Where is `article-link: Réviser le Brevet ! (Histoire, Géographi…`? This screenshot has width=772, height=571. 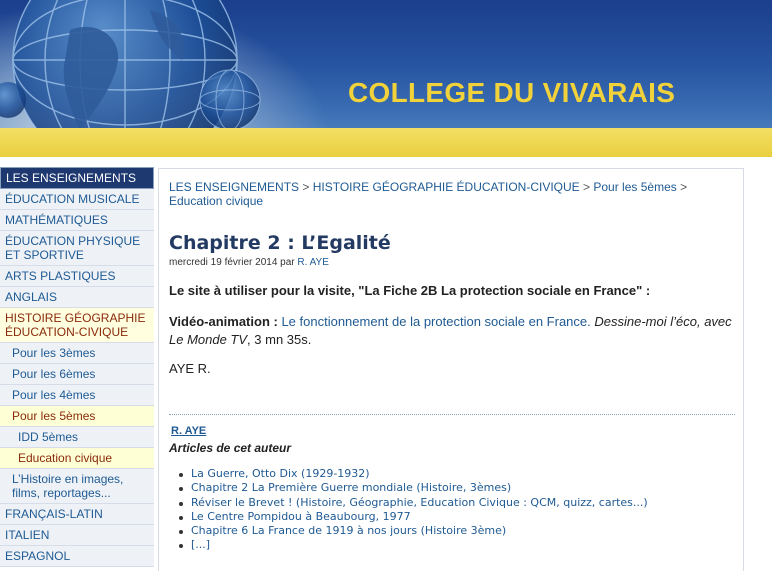 article-link: Réviser le Brevet ! (Histoire, Géographi… is located at coordinates (413, 503).